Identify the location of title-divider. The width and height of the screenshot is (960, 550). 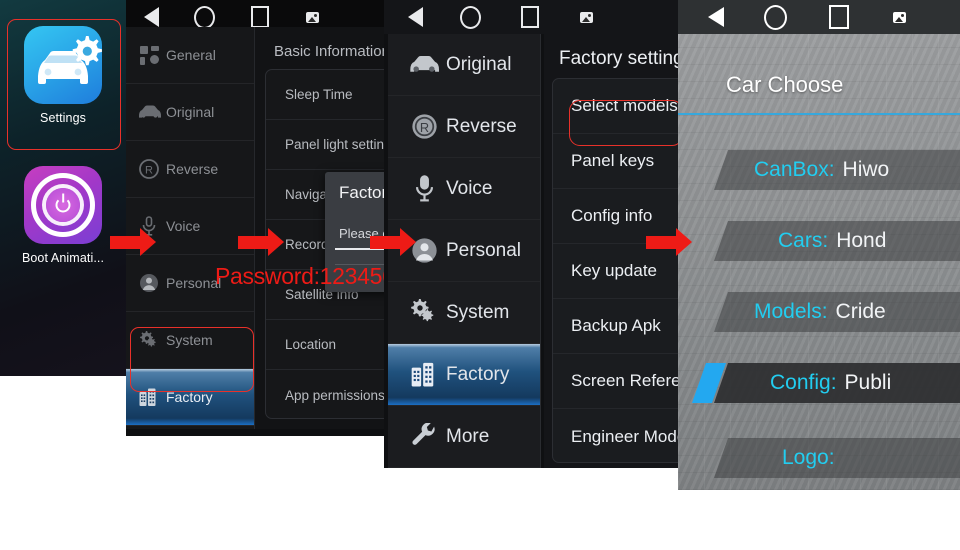
(819, 114).